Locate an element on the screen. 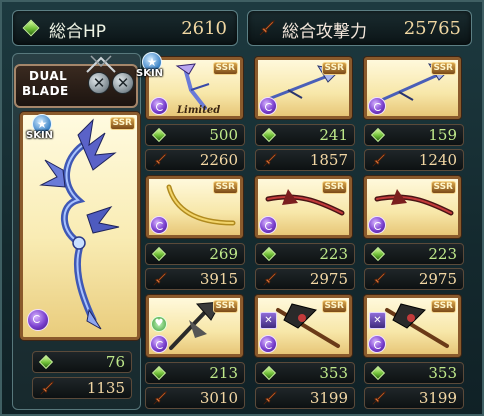  weapon-attack-value: 3199 is located at coordinates (328, 398).